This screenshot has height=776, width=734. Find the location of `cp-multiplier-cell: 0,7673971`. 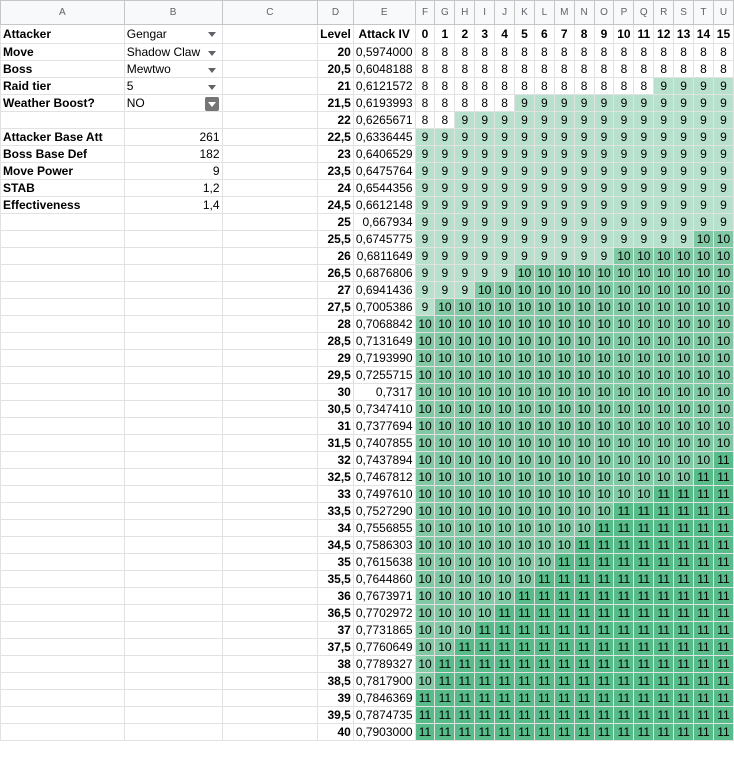

cp-multiplier-cell: 0,7673971 is located at coordinates (384, 596).